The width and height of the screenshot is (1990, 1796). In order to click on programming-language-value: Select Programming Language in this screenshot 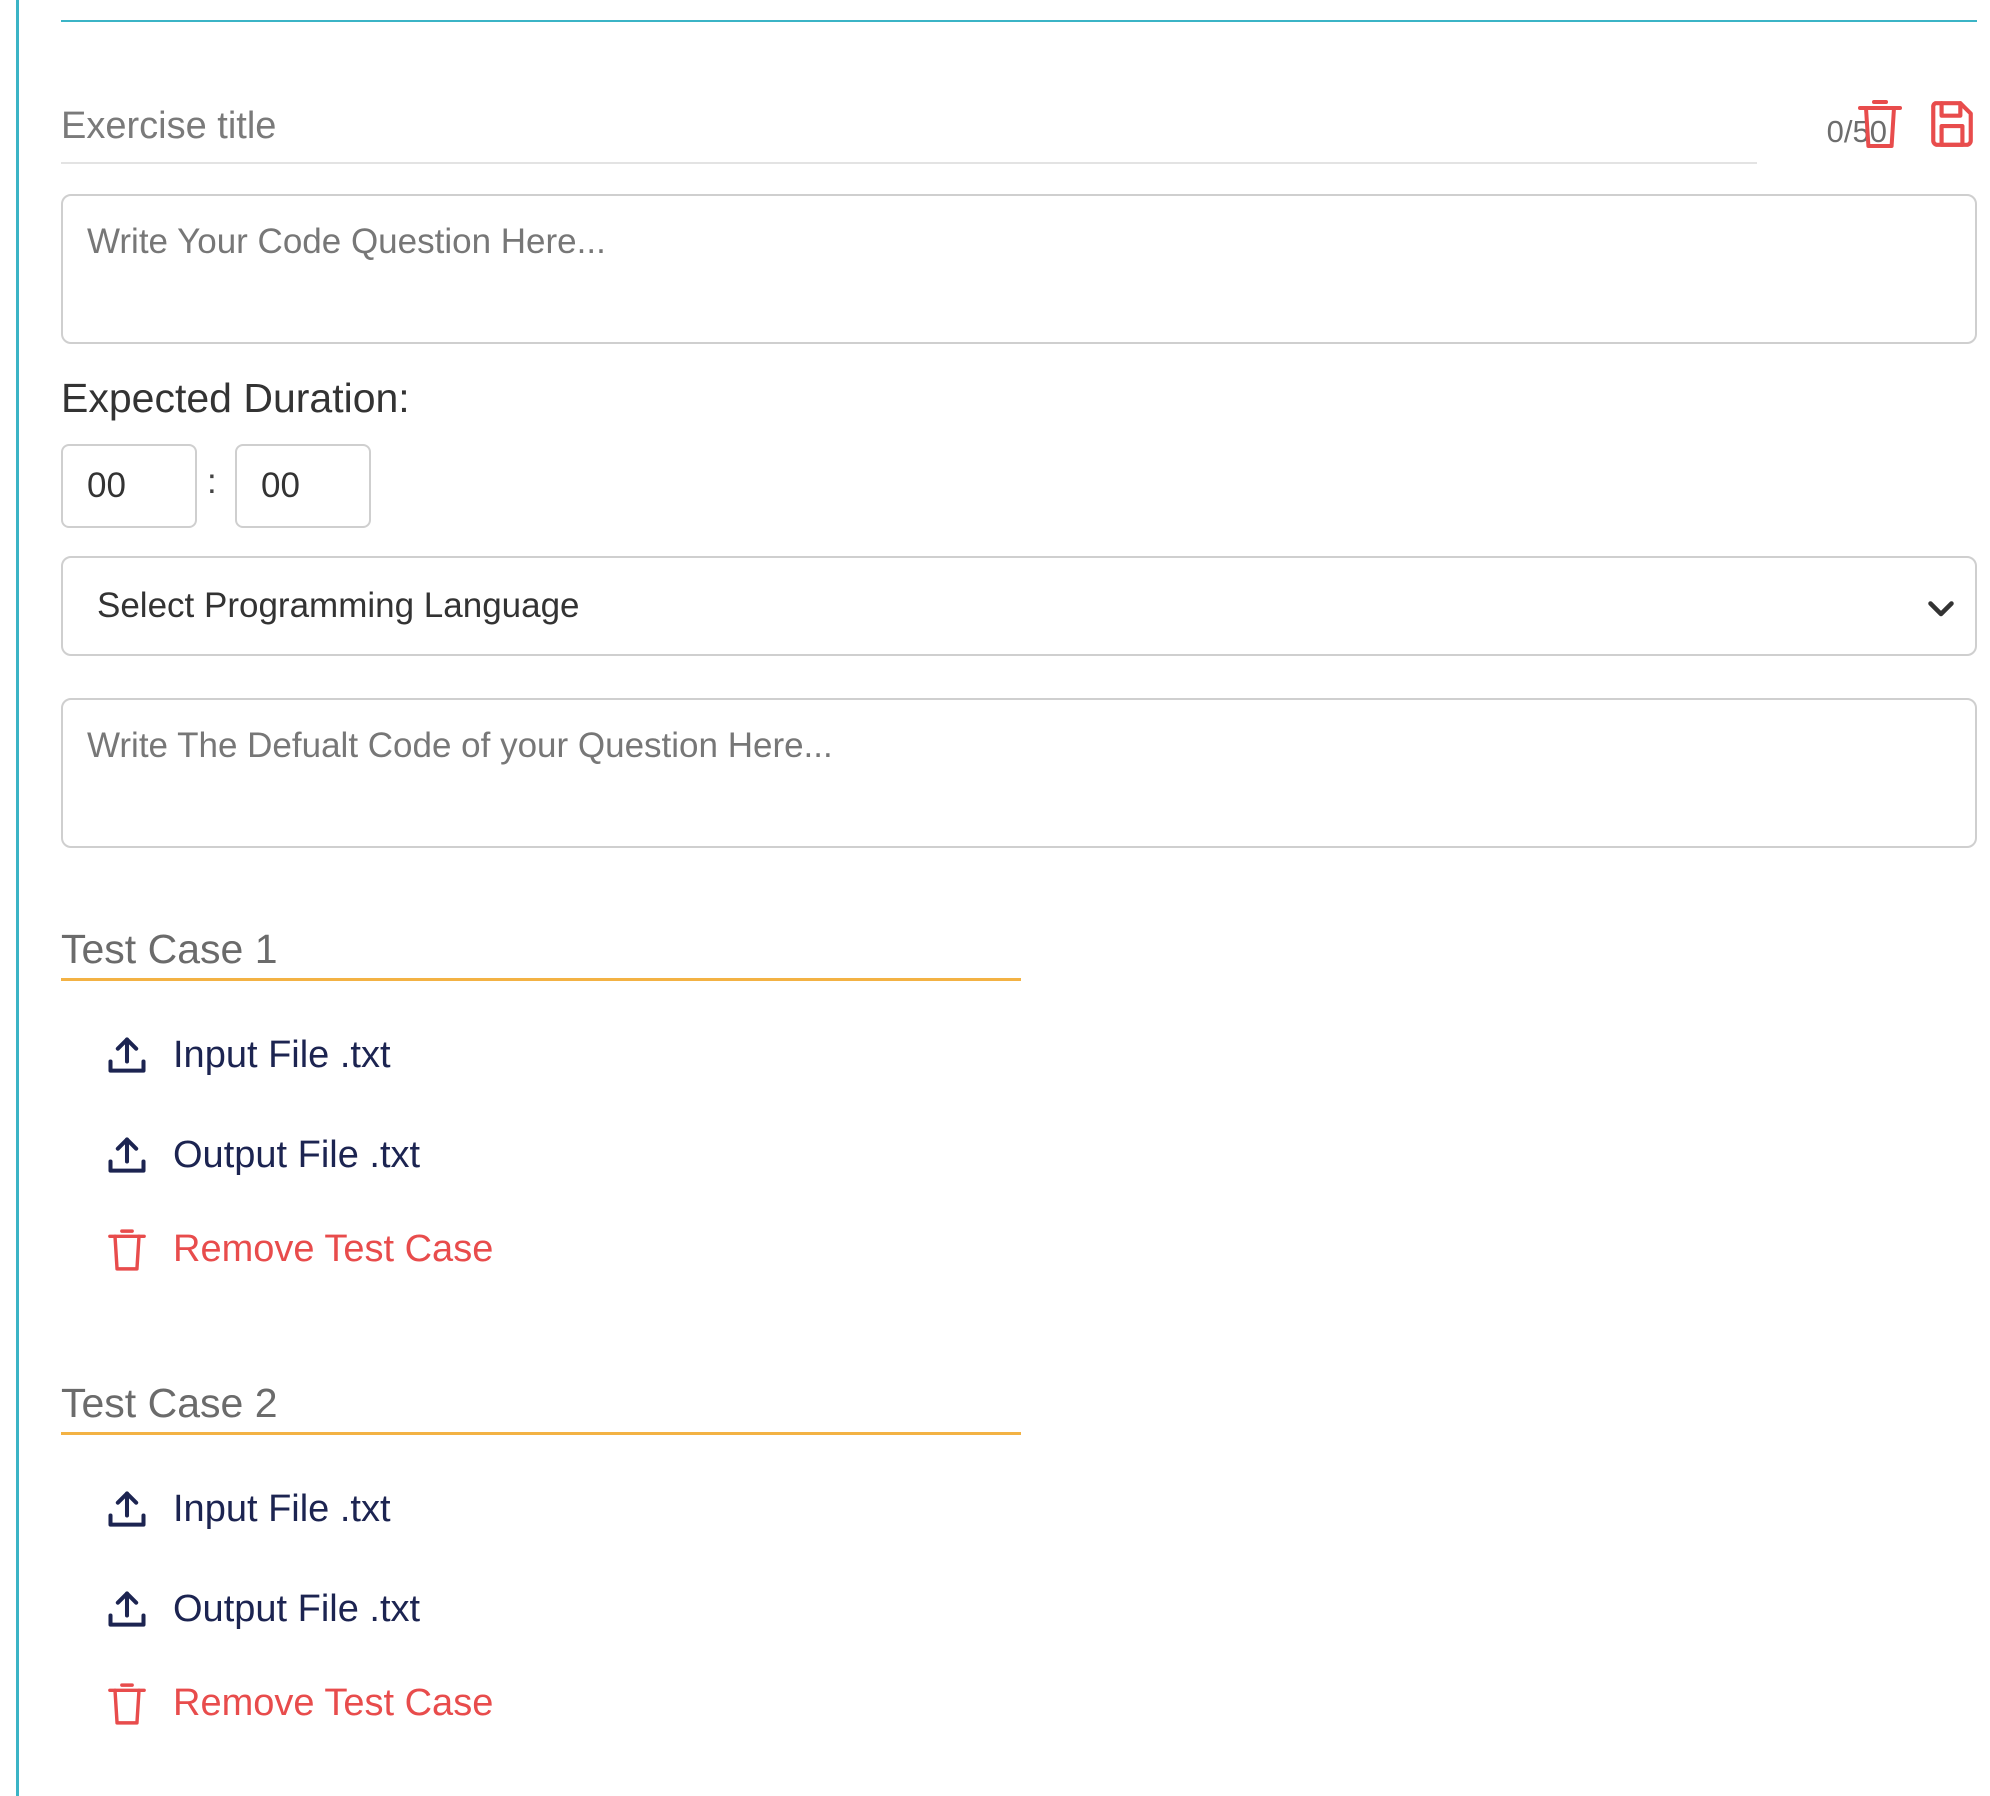, I will do `click(338, 605)`.